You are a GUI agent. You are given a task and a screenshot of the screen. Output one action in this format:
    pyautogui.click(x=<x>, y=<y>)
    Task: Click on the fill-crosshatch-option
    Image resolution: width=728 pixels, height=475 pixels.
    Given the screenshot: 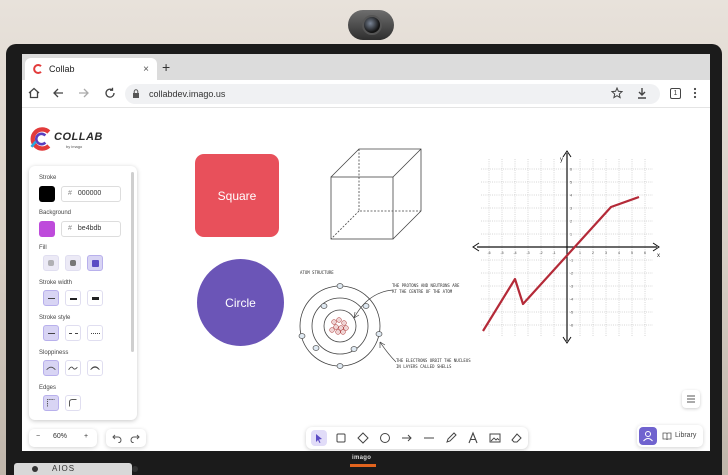 What is the action you would take?
    pyautogui.click(x=73, y=263)
    